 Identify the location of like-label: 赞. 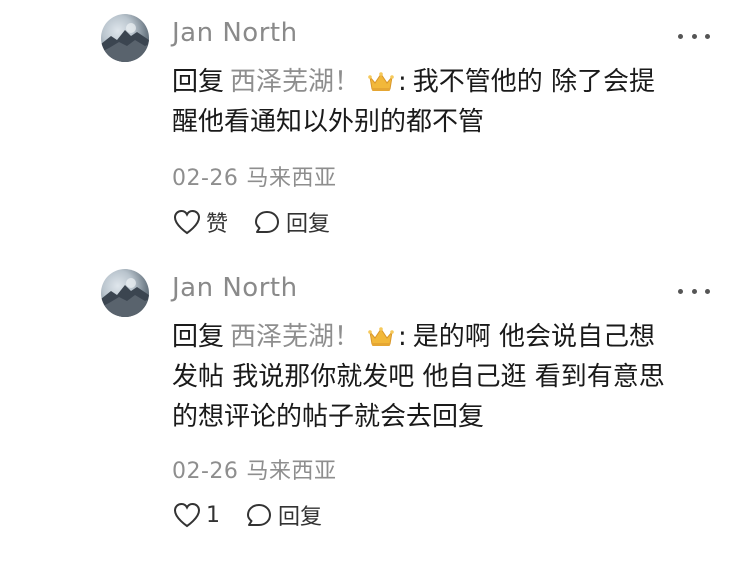
(217, 224).